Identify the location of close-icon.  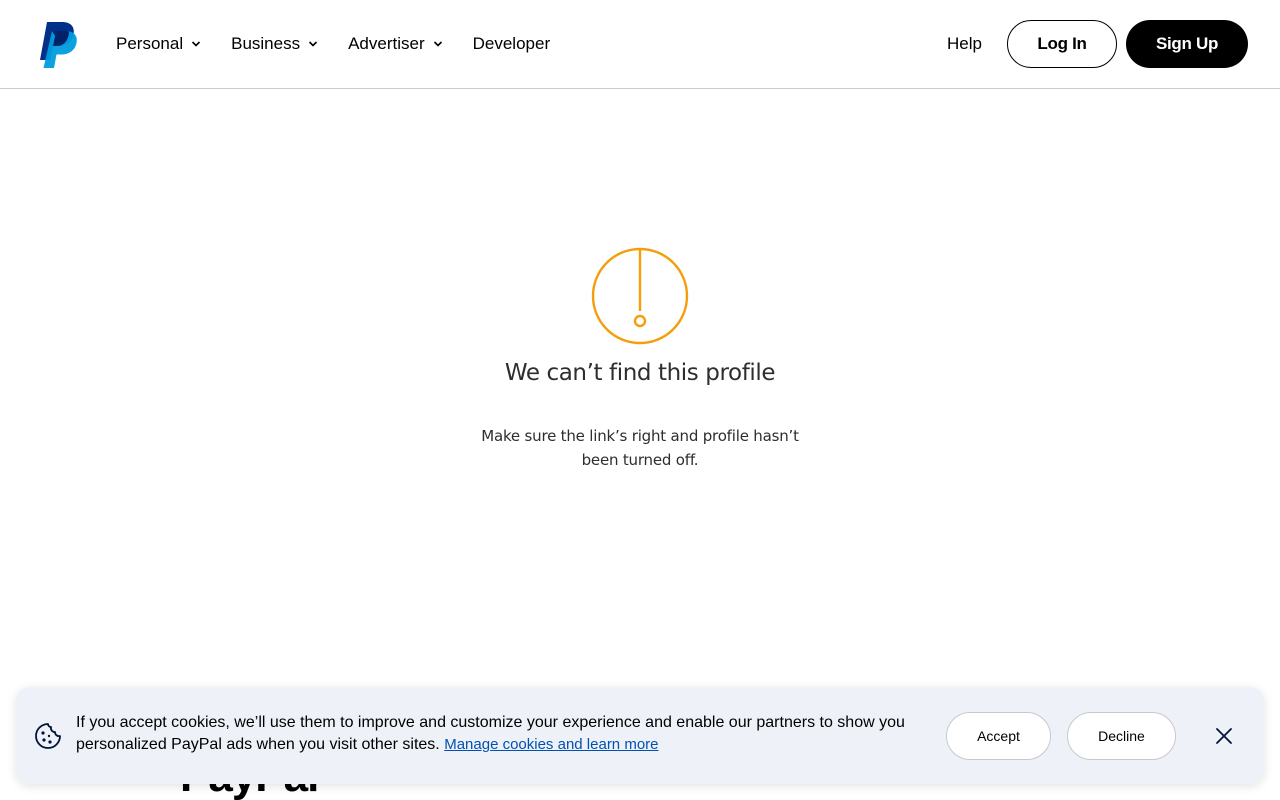
(1224, 736).